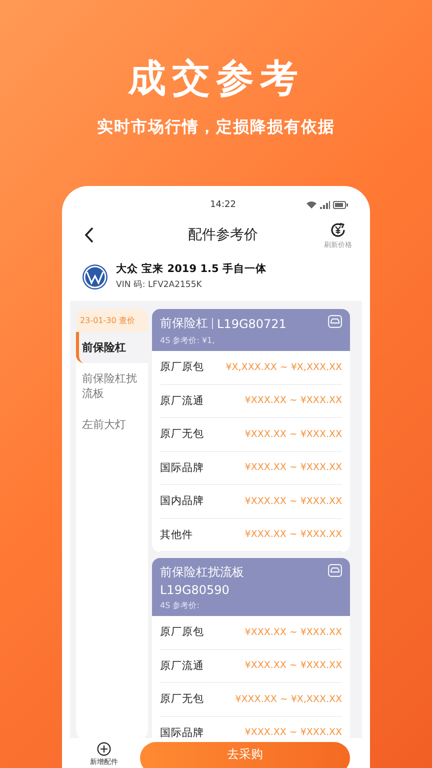 This screenshot has width=432, height=768. I want to click on status-time: 14:22, so click(223, 205).